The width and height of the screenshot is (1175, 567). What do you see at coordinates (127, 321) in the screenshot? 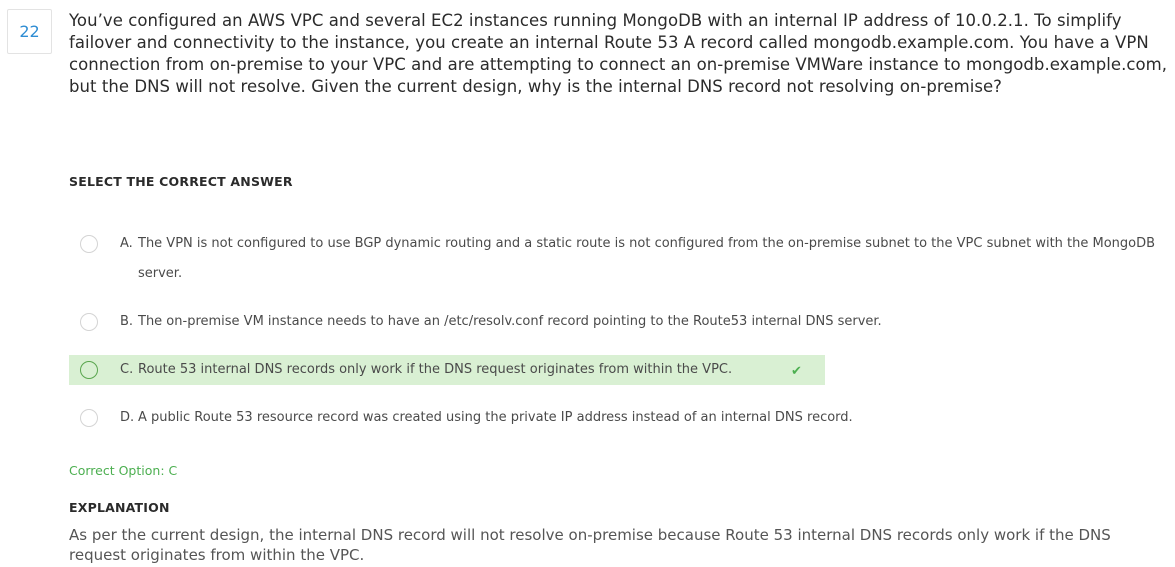
I see `option-letter-b: B.` at bounding box center [127, 321].